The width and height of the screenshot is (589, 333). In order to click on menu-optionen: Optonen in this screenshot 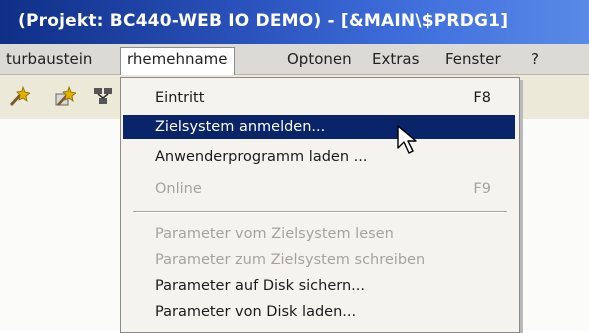, I will do `click(319, 59)`.